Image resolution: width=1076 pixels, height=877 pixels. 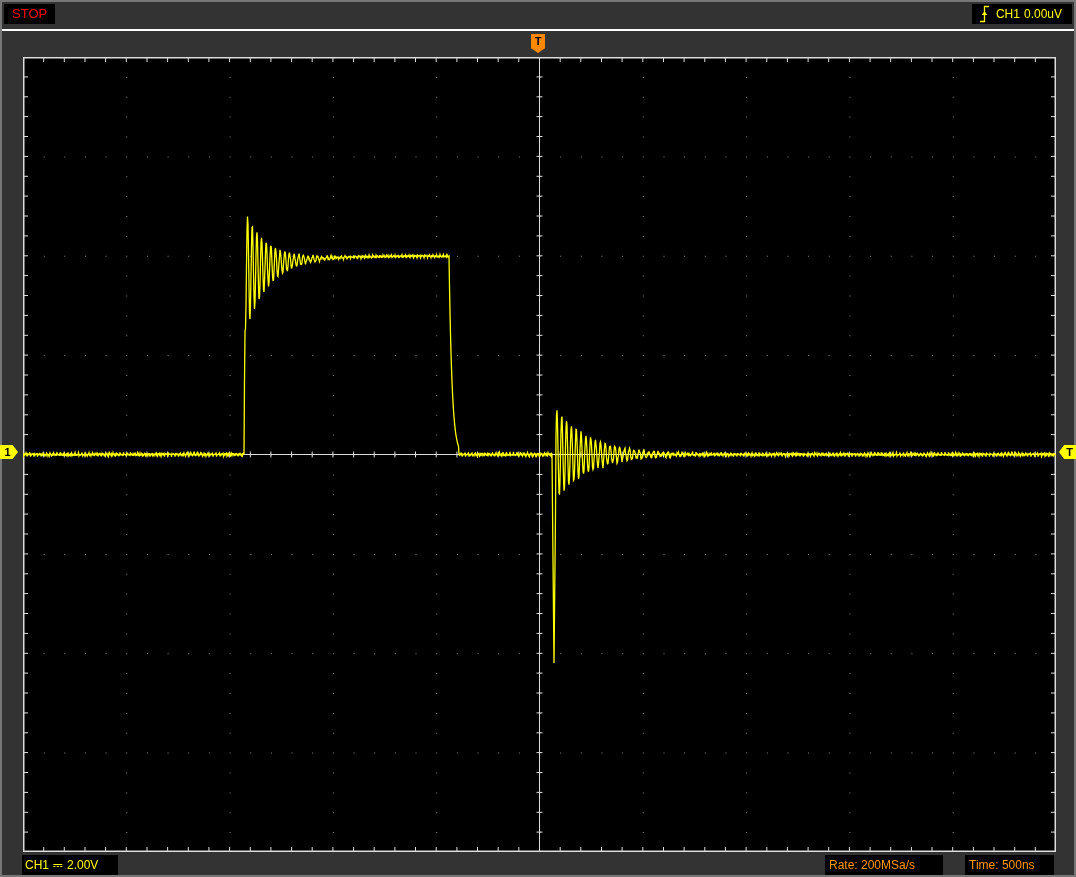 What do you see at coordinates (884, 865) in the screenshot?
I see `sample-rate-readout: Rate: 200MSa/s` at bounding box center [884, 865].